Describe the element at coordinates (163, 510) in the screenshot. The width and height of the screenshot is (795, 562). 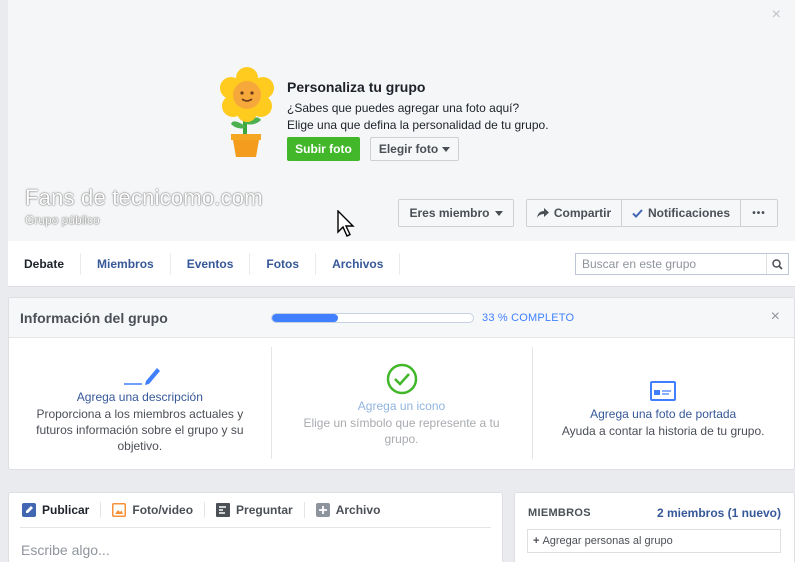
I see `composer-tab-label: Foto/video` at that location.